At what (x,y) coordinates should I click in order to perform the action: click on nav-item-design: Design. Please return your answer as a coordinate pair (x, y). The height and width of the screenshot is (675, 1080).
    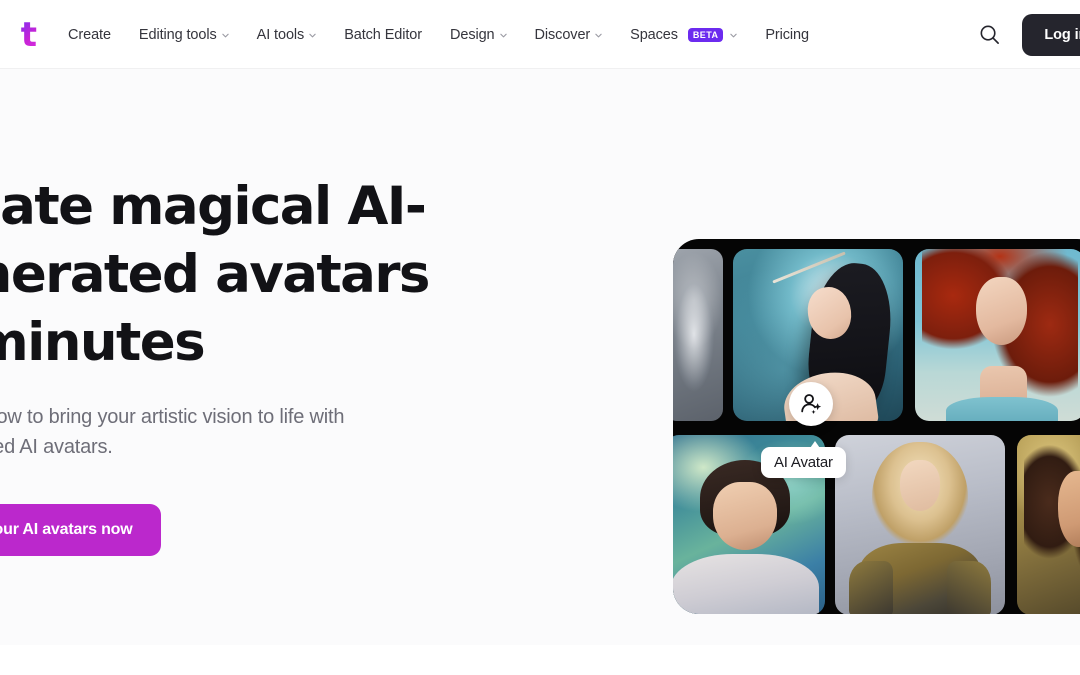
    Looking at the image, I should click on (478, 34).